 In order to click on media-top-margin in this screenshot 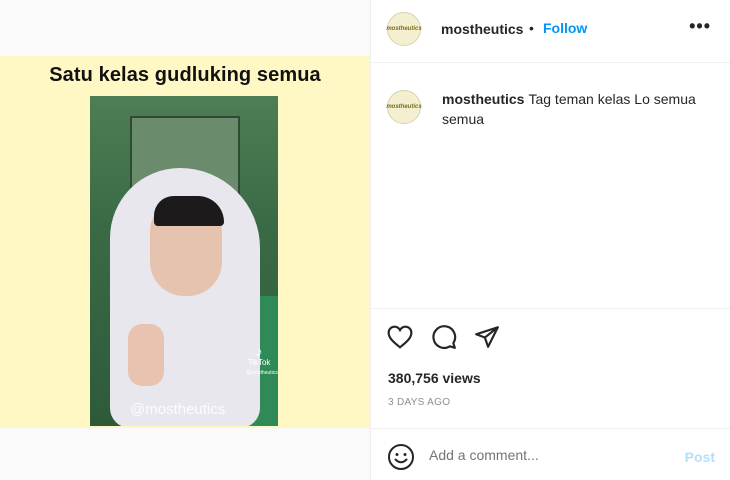, I will do `click(185, 28)`.